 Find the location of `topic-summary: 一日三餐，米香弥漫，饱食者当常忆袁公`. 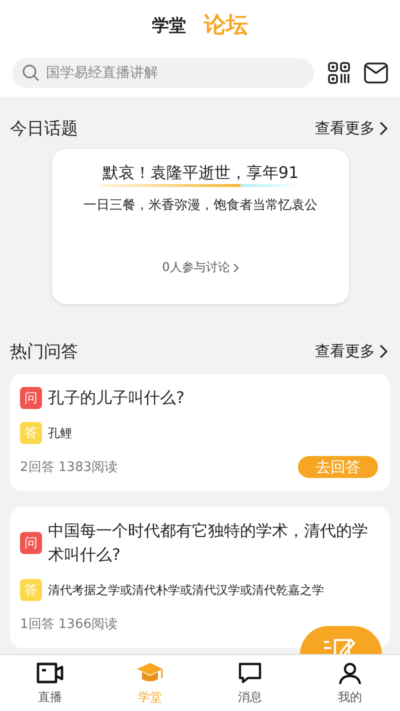

topic-summary: 一日三餐，米香弥漫，饱食者当常忆袁公 is located at coordinates (201, 205).